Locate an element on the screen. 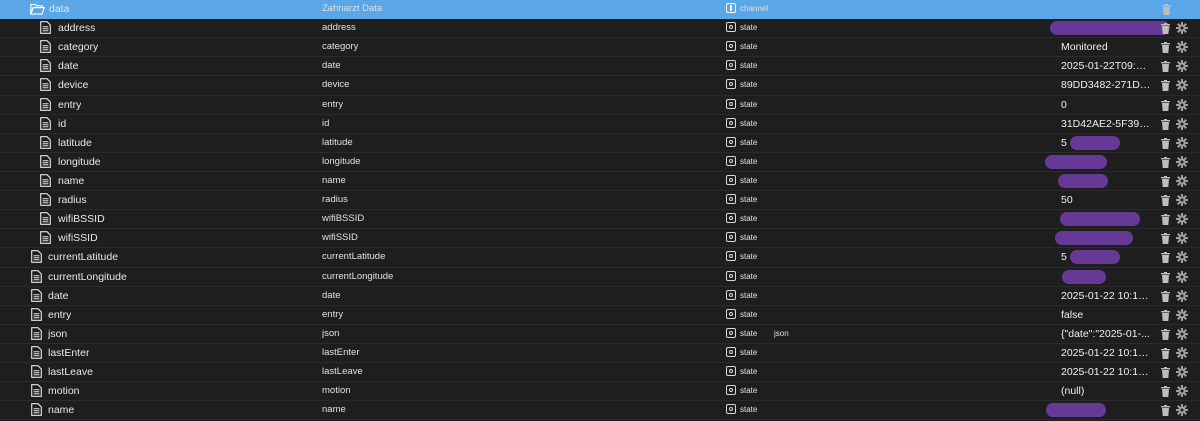  tree-row-radius: radius radius state 50 is located at coordinates (600, 201).